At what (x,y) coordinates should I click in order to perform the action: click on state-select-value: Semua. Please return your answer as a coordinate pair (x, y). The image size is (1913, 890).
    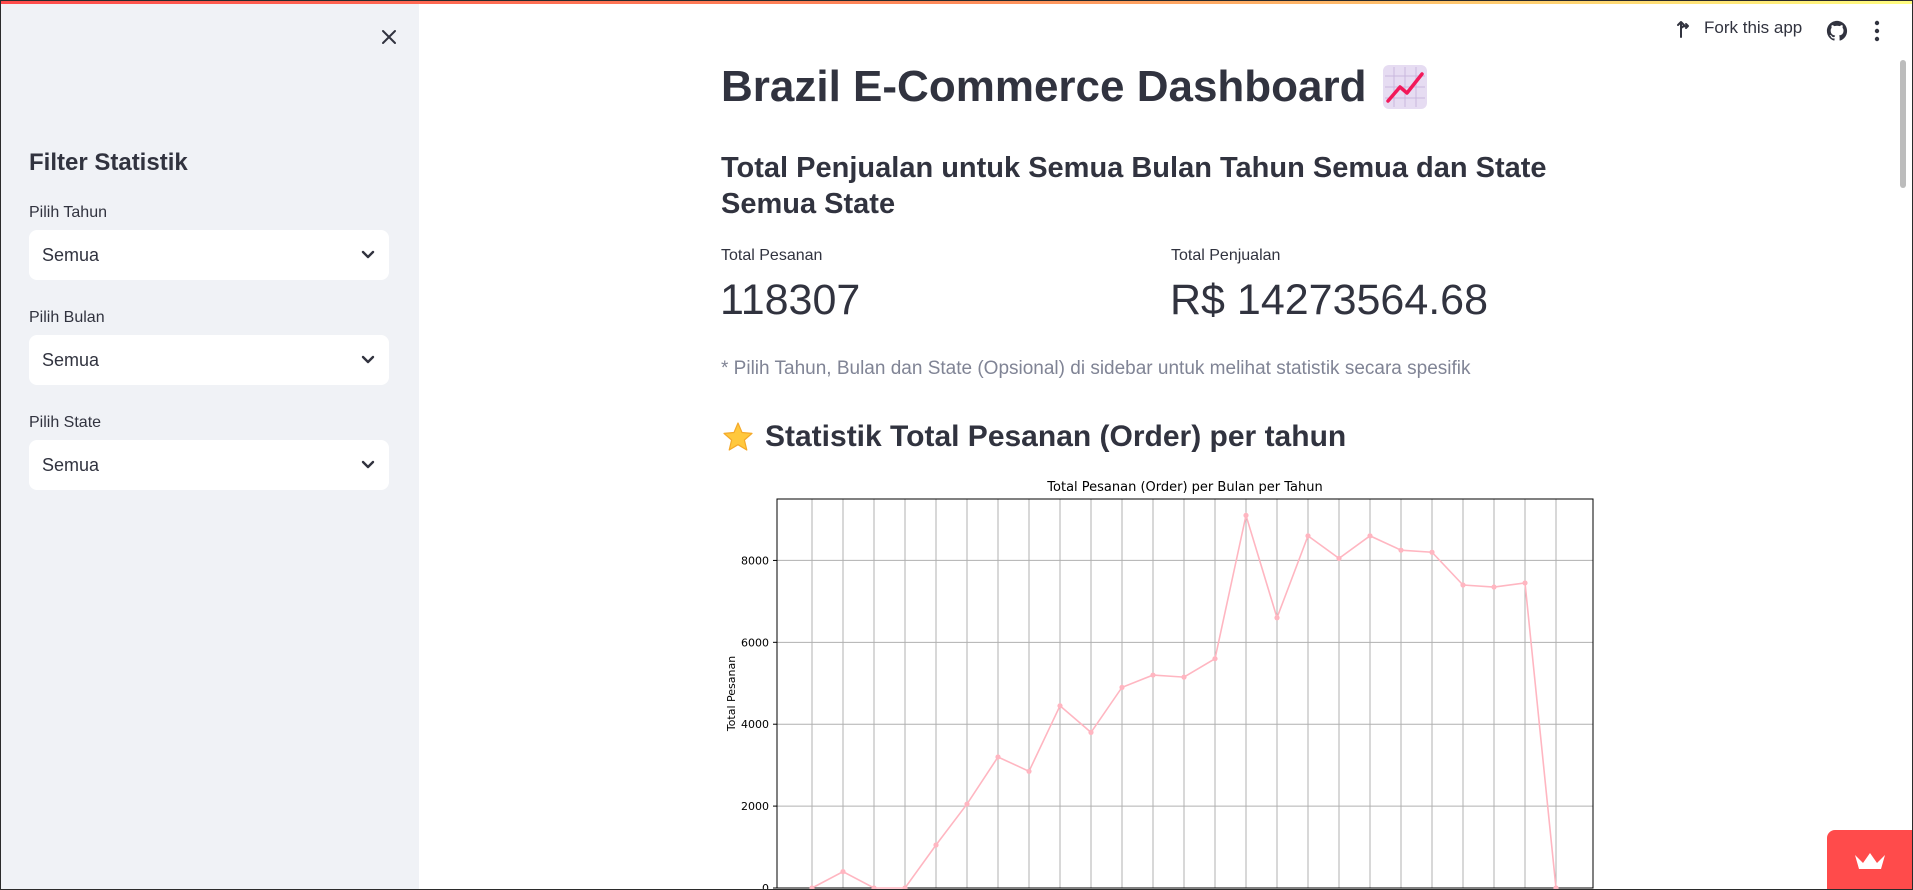
    Looking at the image, I should click on (71, 464).